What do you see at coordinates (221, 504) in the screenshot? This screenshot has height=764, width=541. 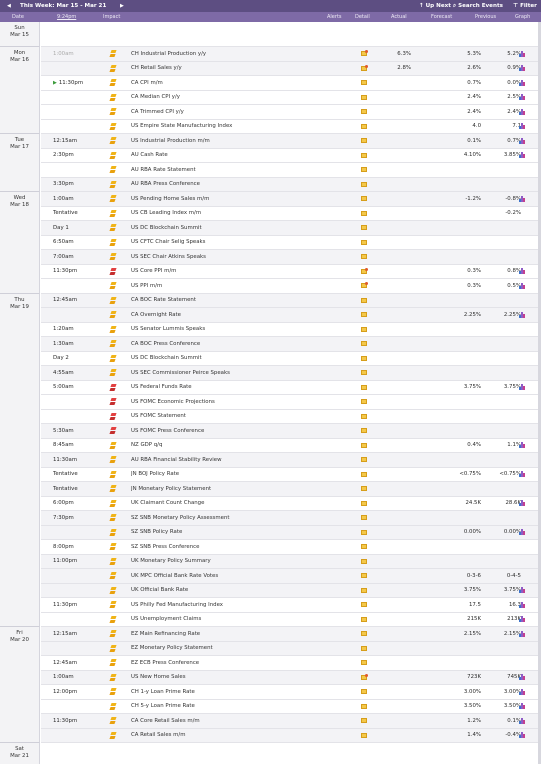 I see `event-name: UK Claimant Count Change` at bounding box center [221, 504].